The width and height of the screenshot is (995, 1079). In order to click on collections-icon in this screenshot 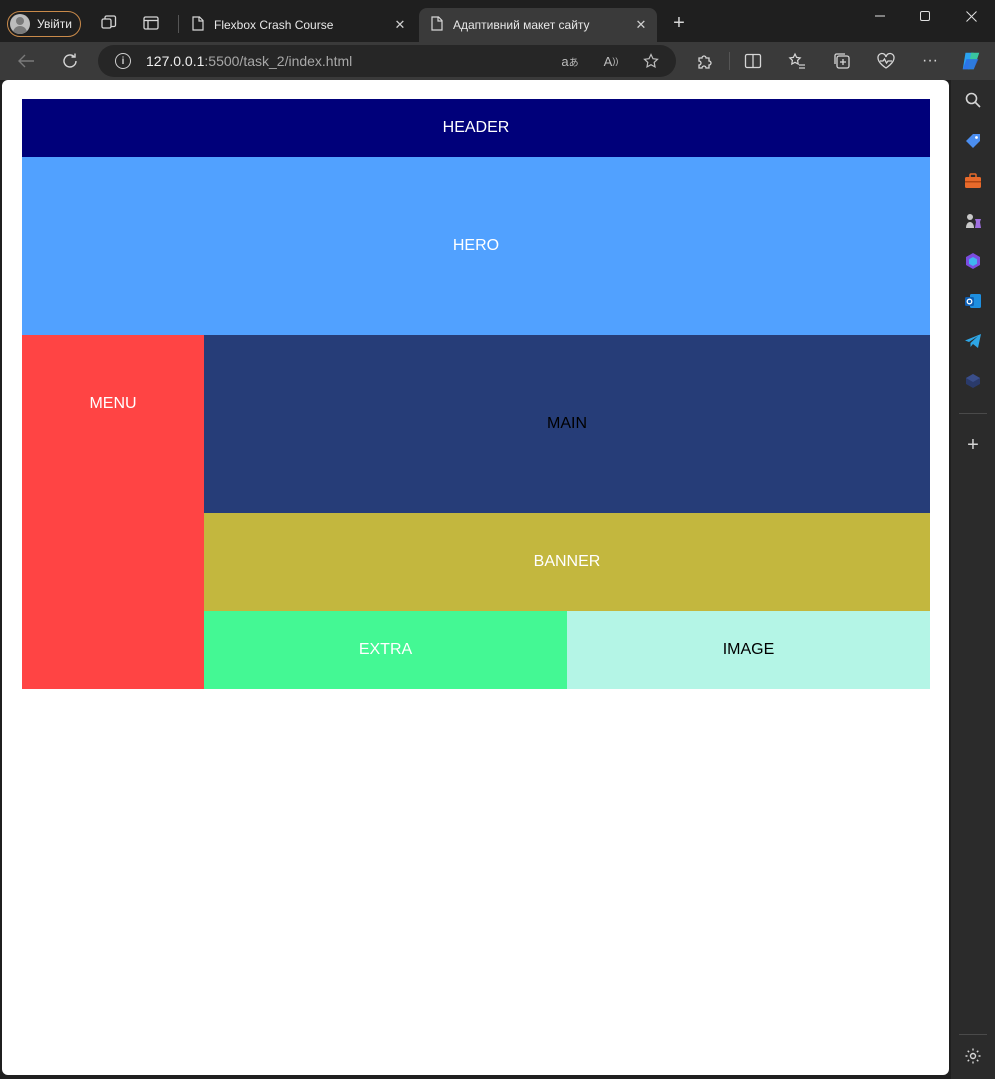, I will do `click(842, 61)`.